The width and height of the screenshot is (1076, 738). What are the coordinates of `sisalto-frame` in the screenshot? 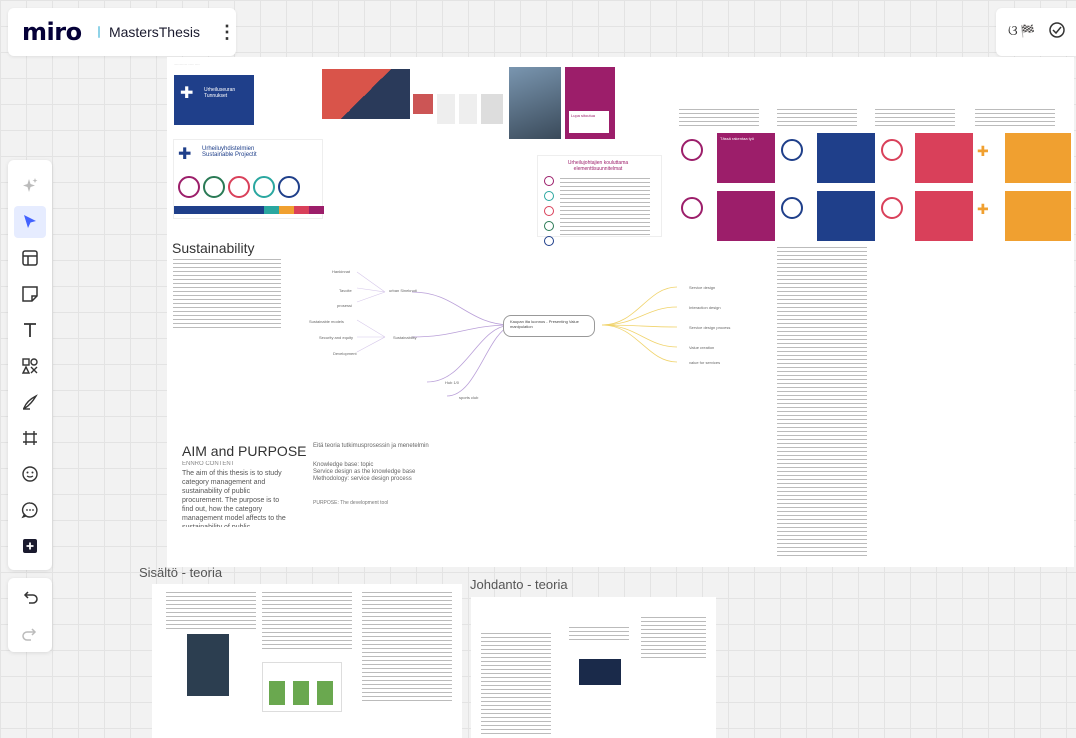 It's located at (307, 661).